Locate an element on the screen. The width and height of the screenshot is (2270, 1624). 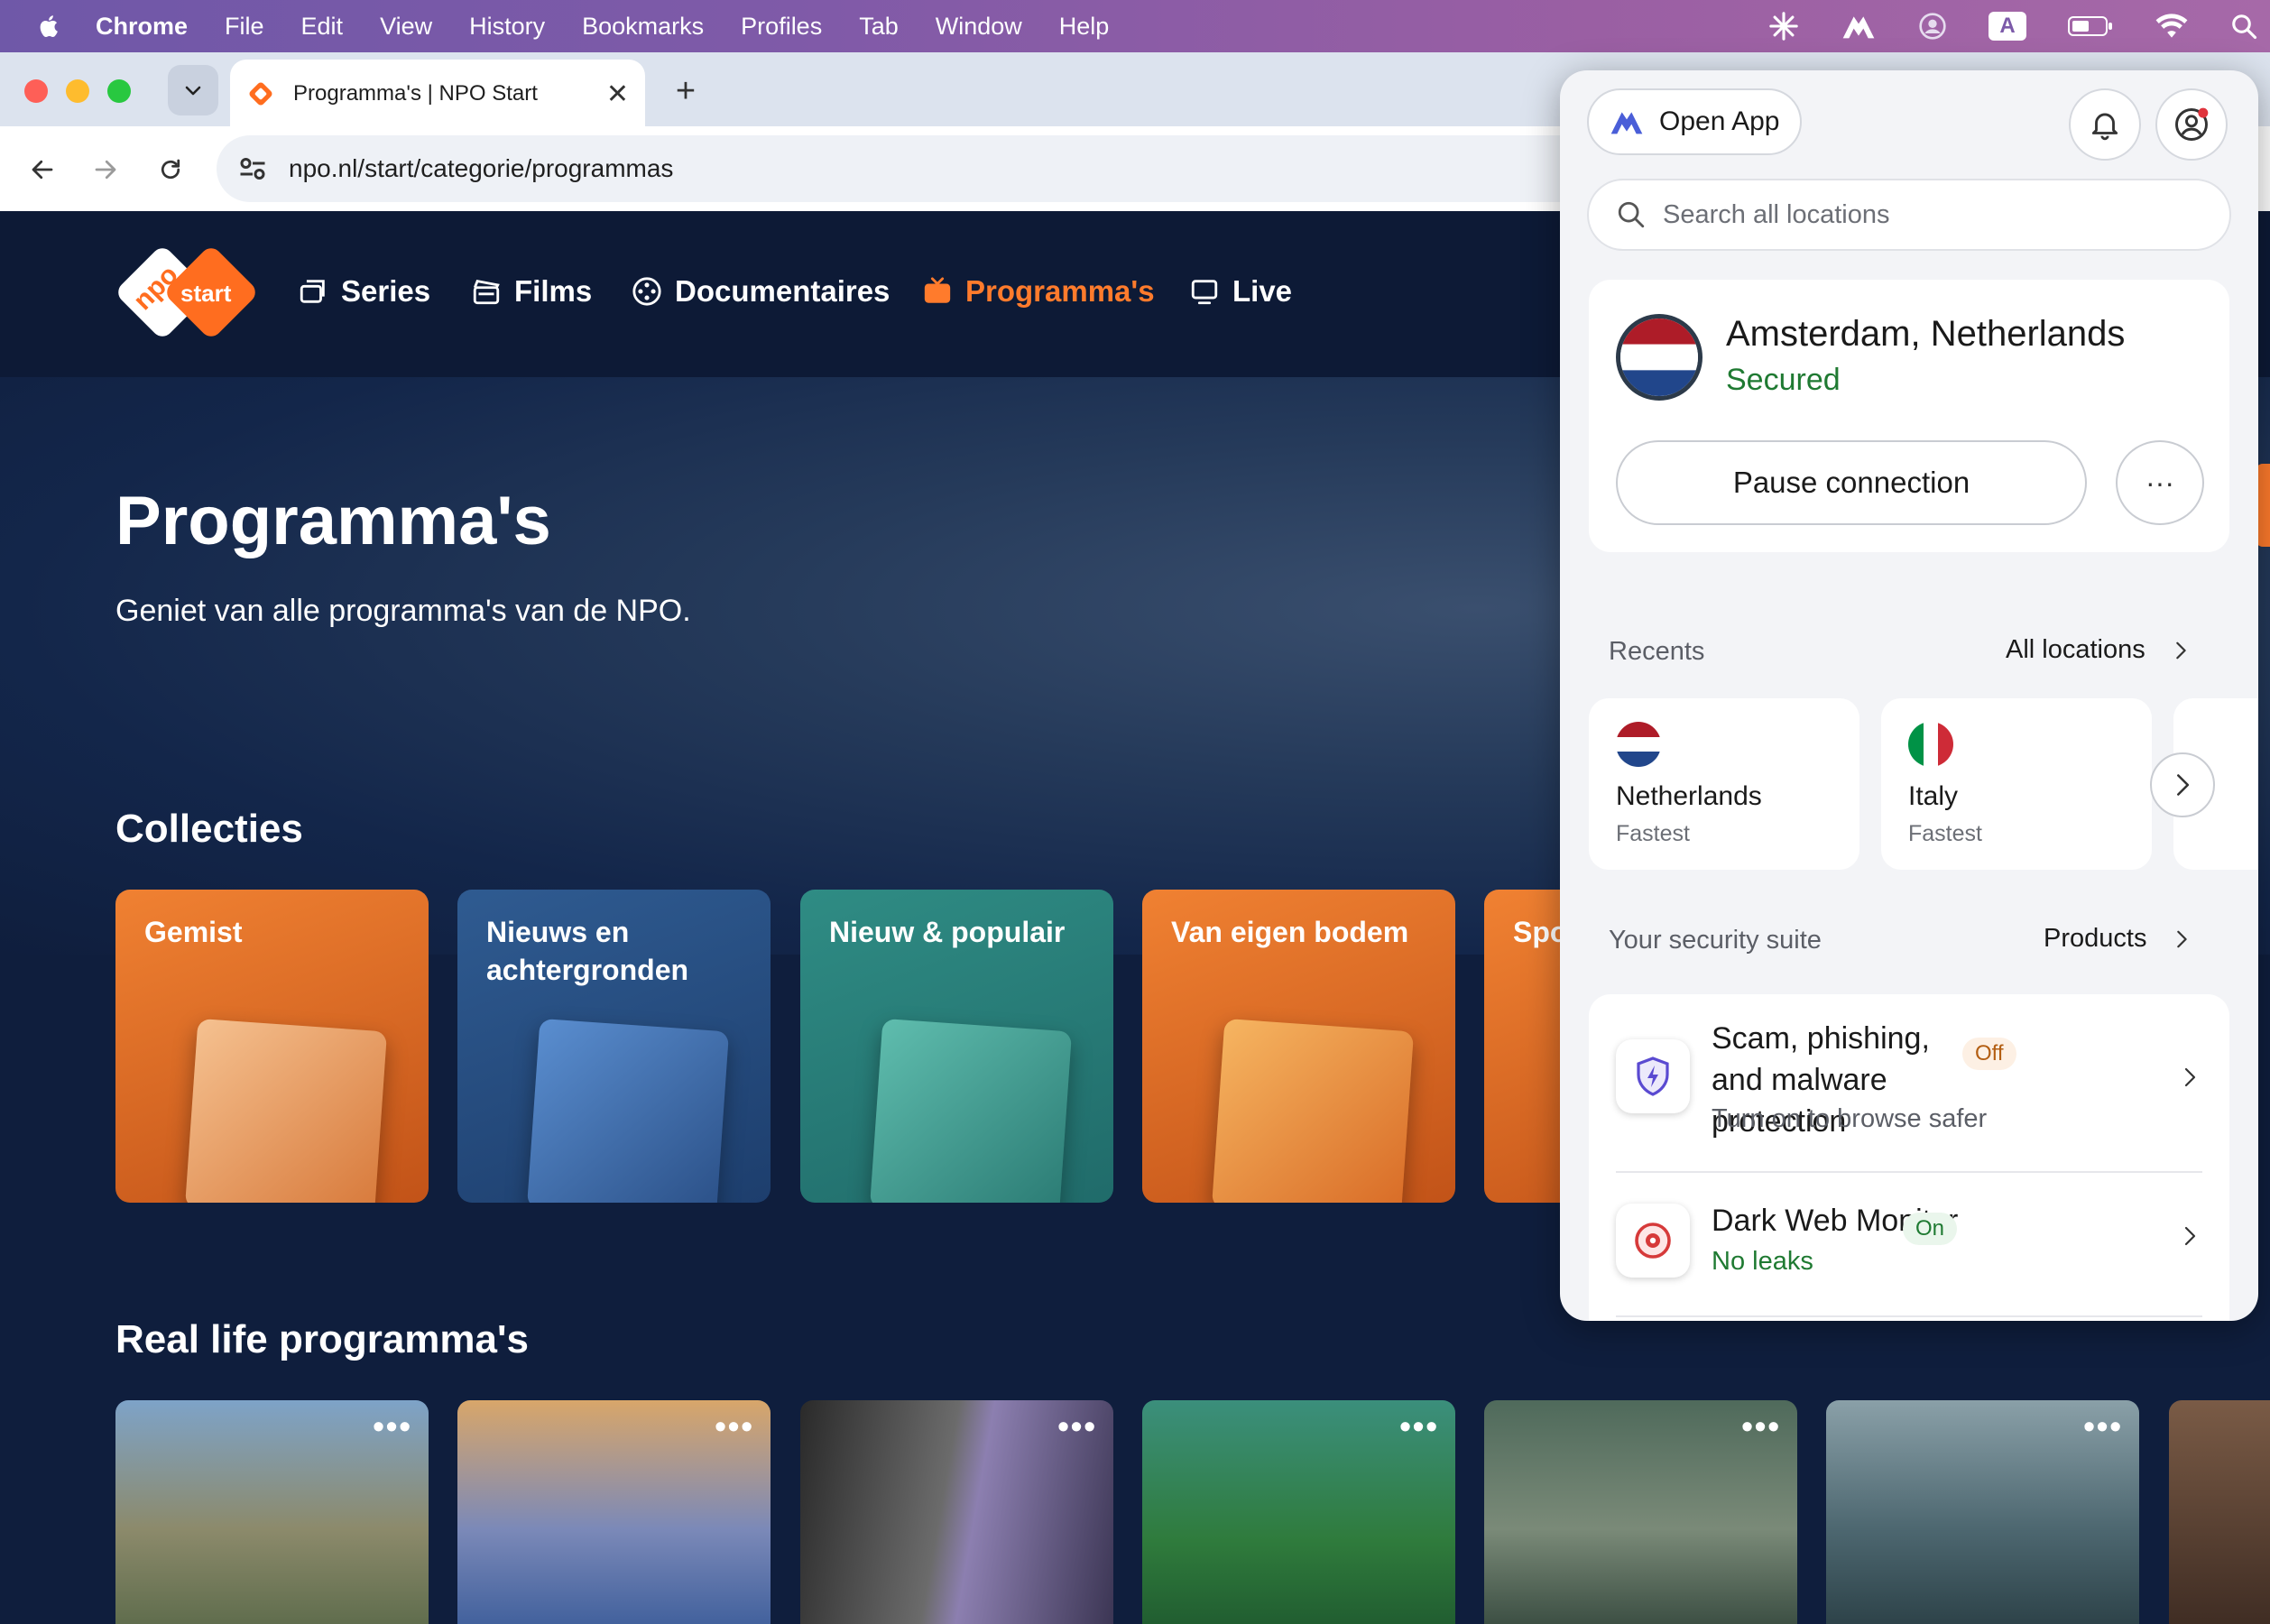
menu-view: View is located at coordinates (406, 27).